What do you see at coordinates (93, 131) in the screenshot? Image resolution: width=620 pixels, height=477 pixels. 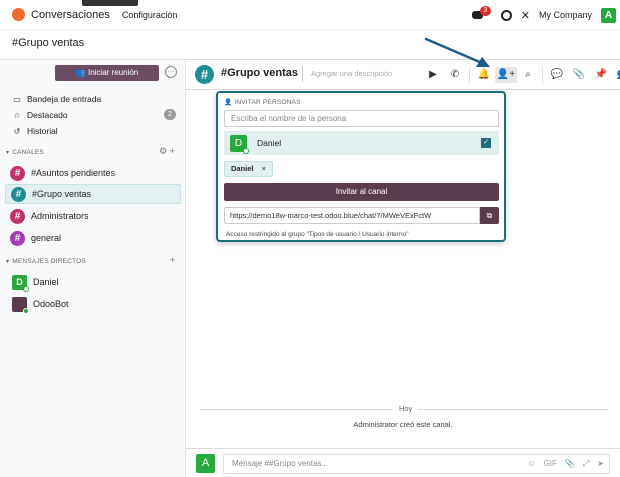 I see `sidebar-item-history: ↺ Historial` at bounding box center [93, 131].